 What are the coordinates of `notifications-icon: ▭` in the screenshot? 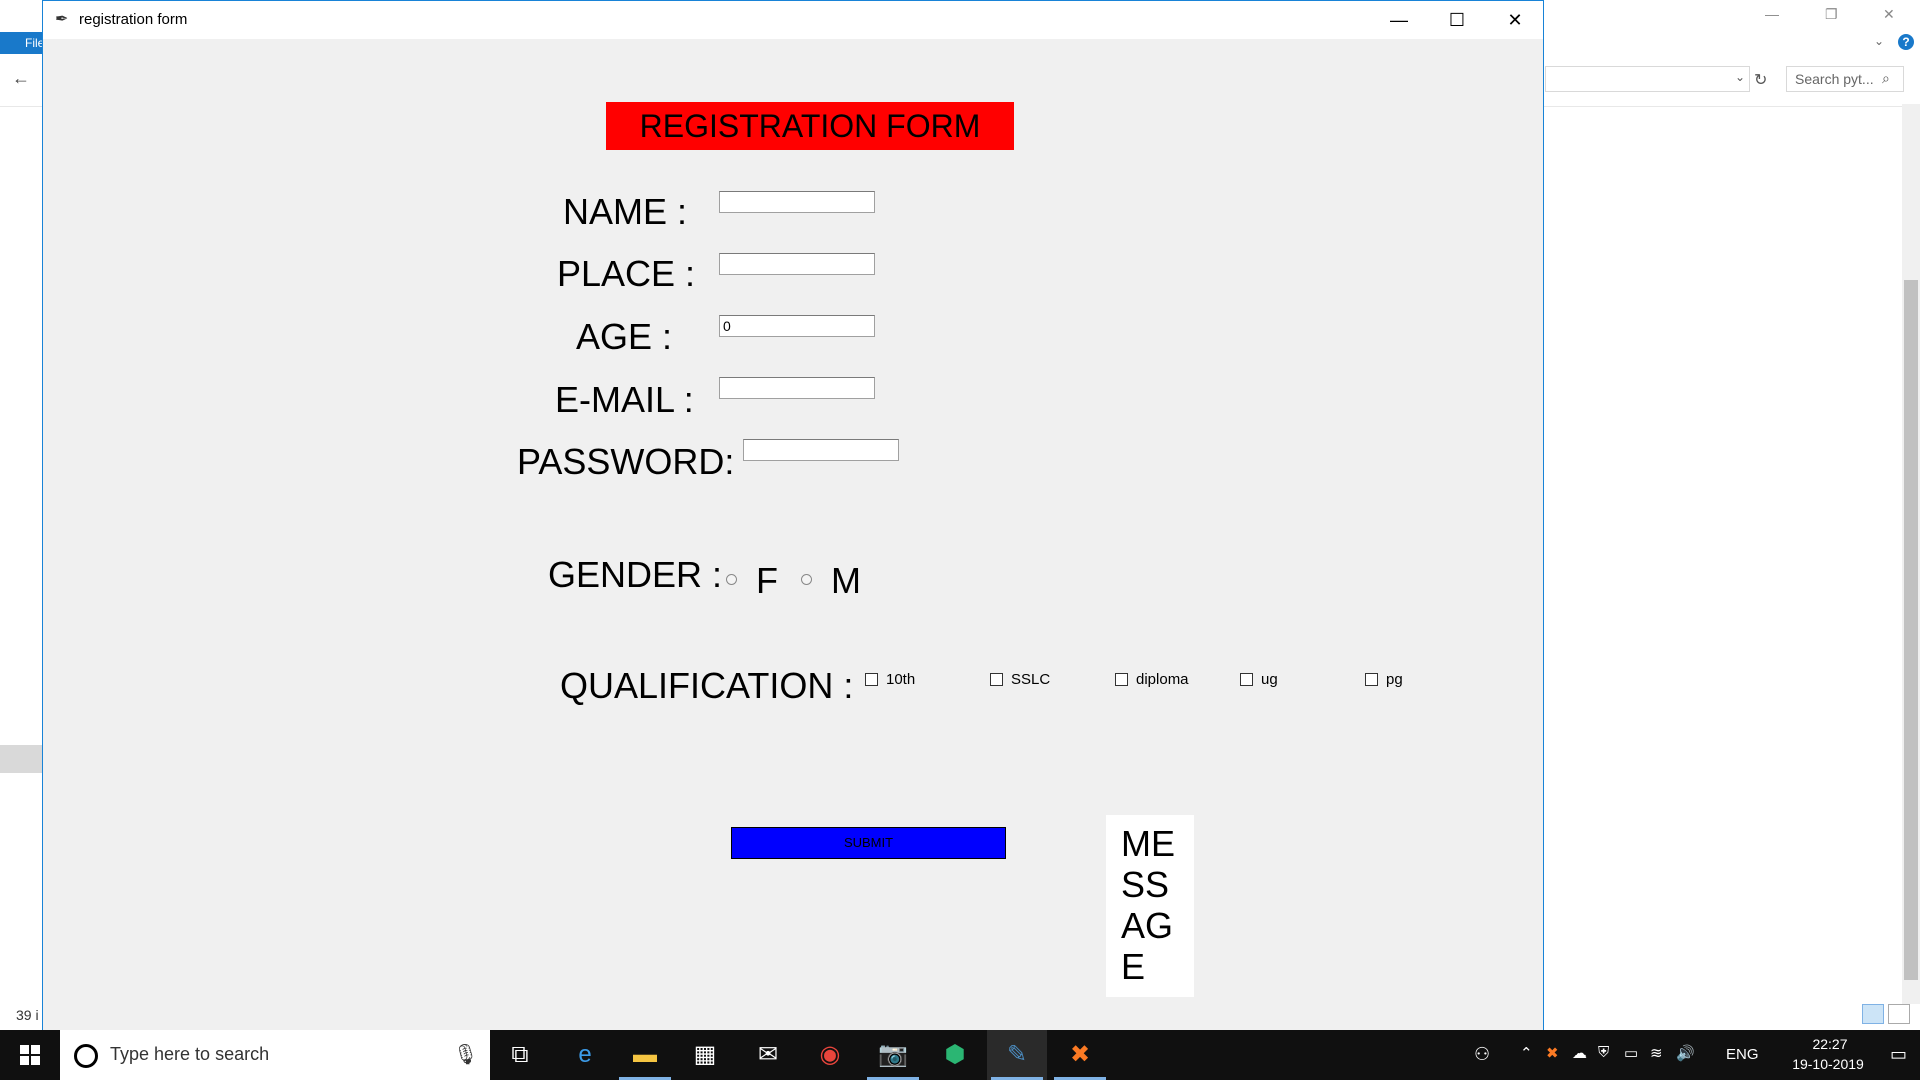 It's located at (1898, 1054).